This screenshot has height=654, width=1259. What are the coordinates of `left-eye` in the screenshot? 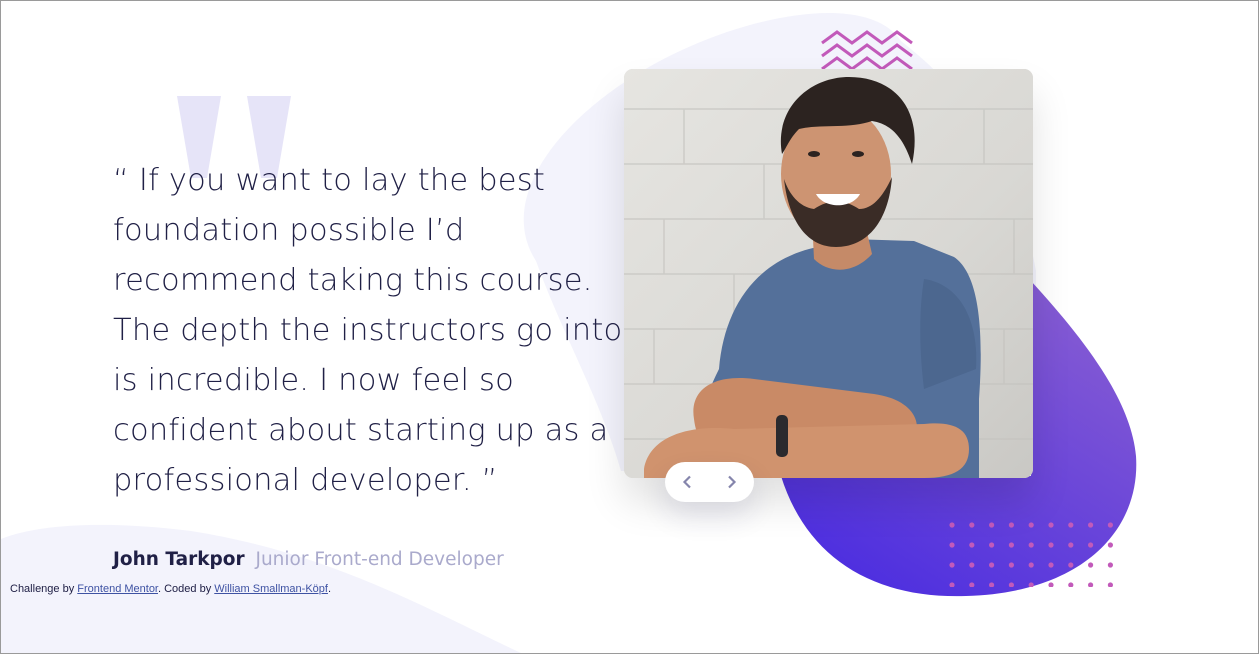 It's located at (814, 154).